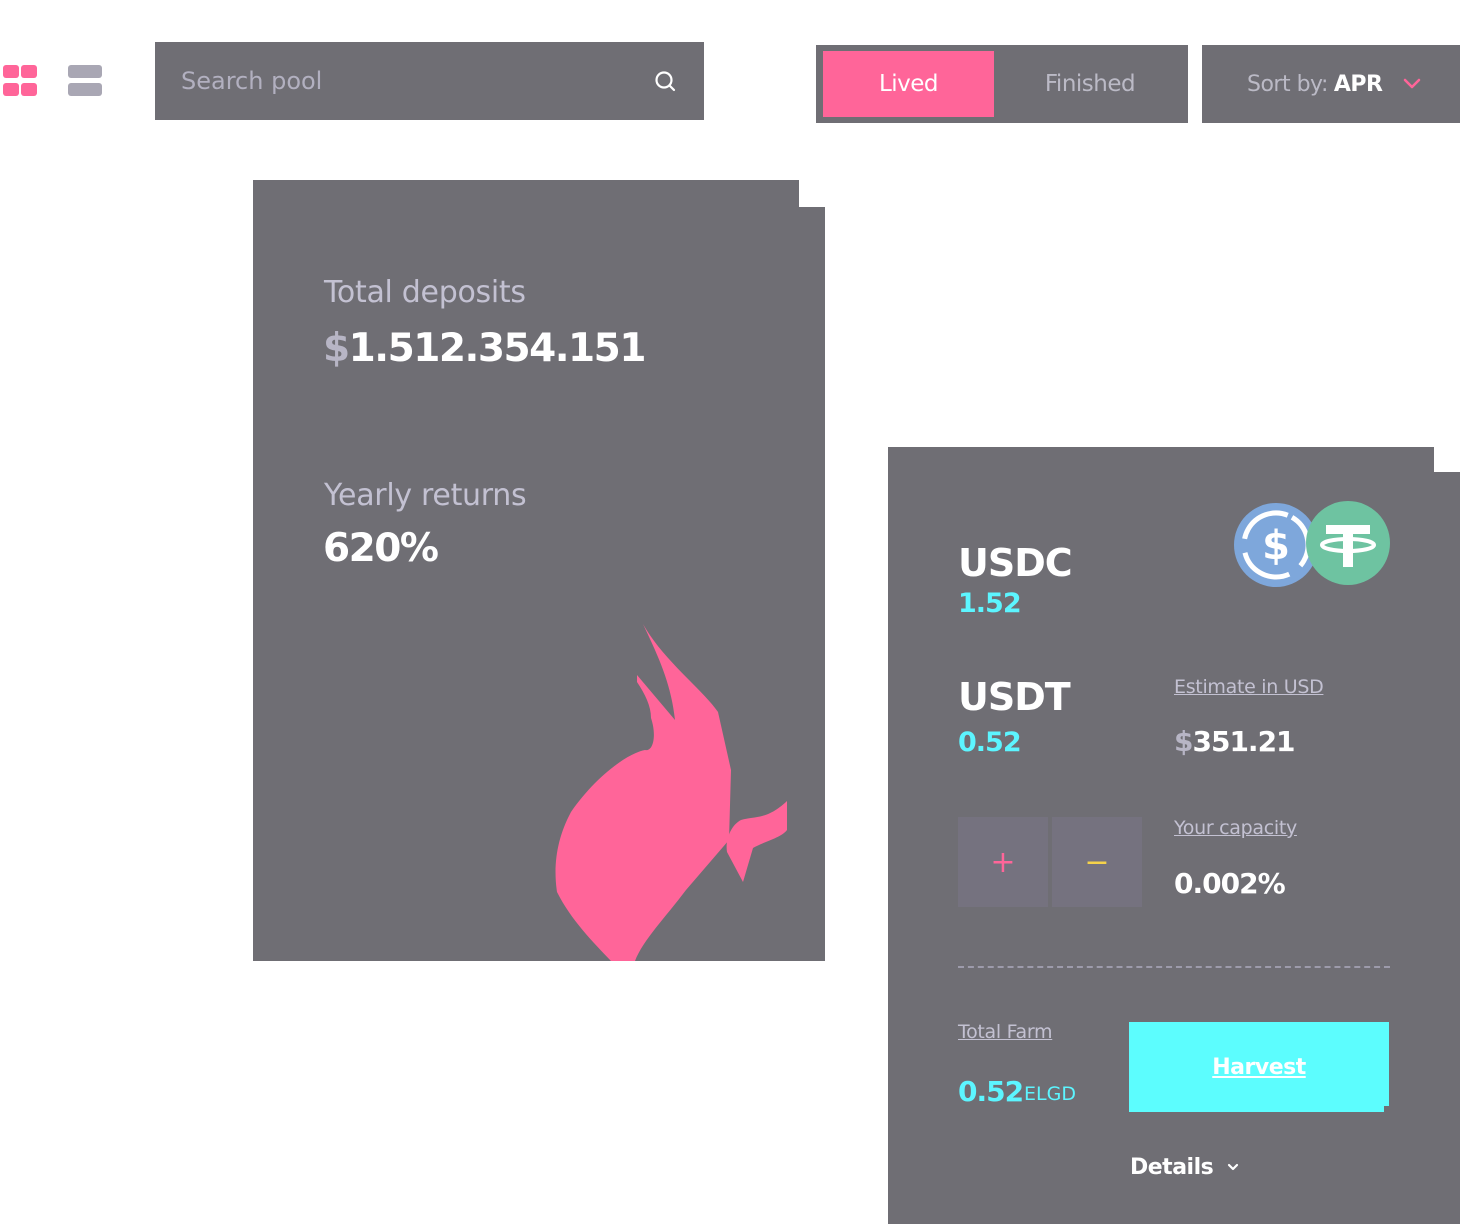  I want to click on estimate-in-usd-link: Estimate in USD, so click(1249, 687).